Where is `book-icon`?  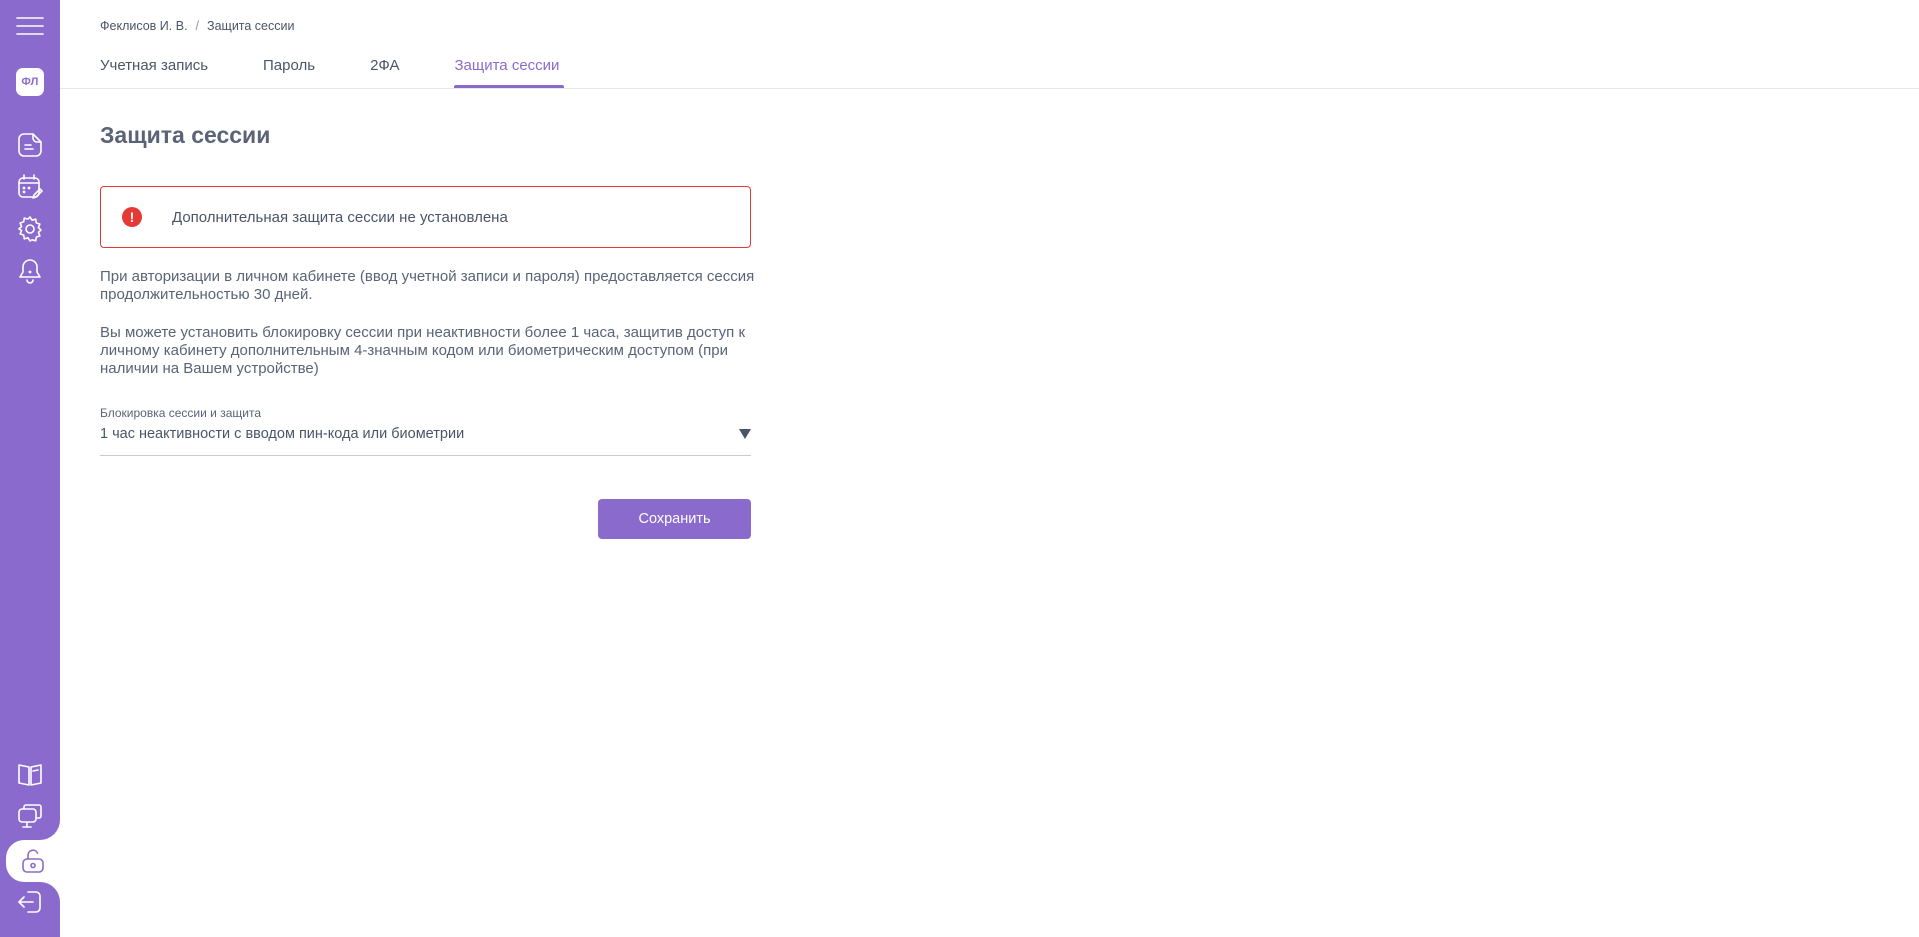 book-icon is located at coordinates (30, 775).